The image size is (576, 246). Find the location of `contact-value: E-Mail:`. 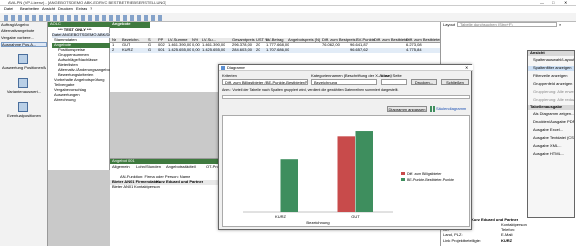

contact-value: E-Mail: is located at coordinates (507, 235).